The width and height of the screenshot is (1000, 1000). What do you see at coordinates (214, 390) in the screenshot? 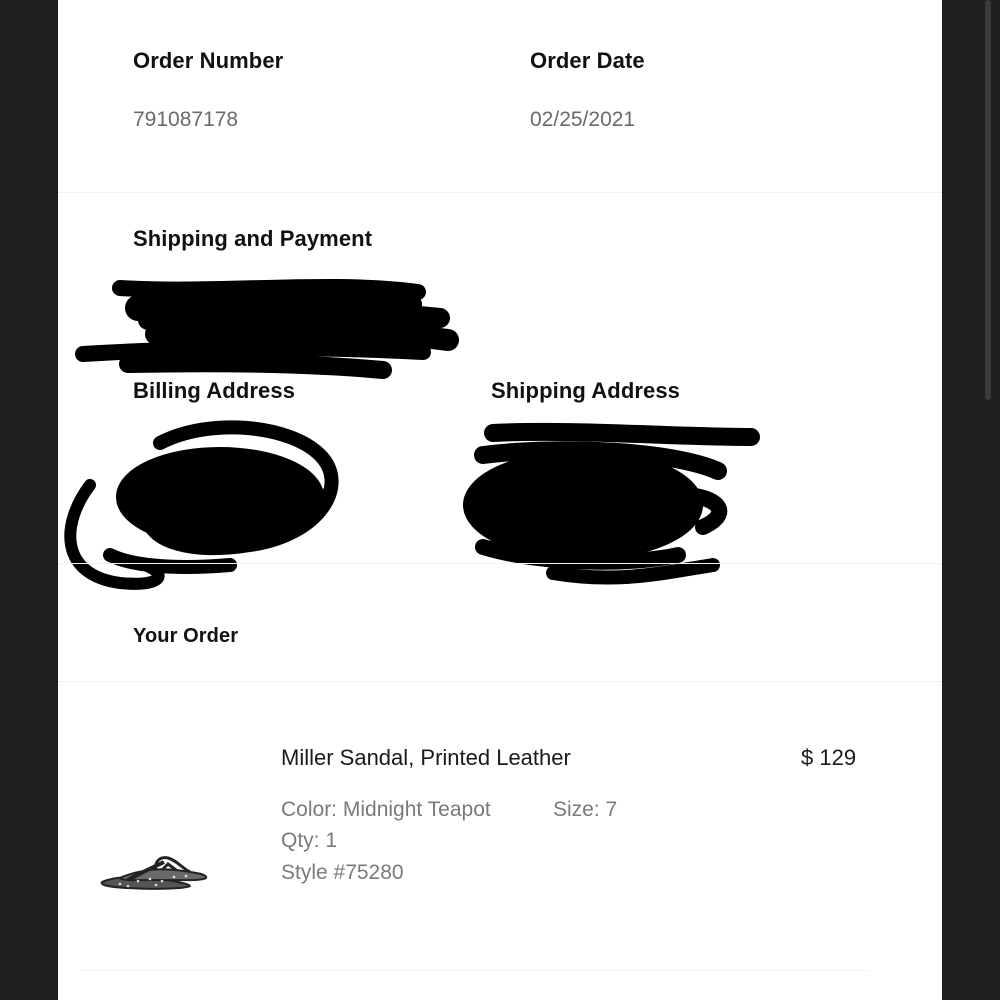
I see `billing-address-label: Billing Address` at bounding box center [214, 390].